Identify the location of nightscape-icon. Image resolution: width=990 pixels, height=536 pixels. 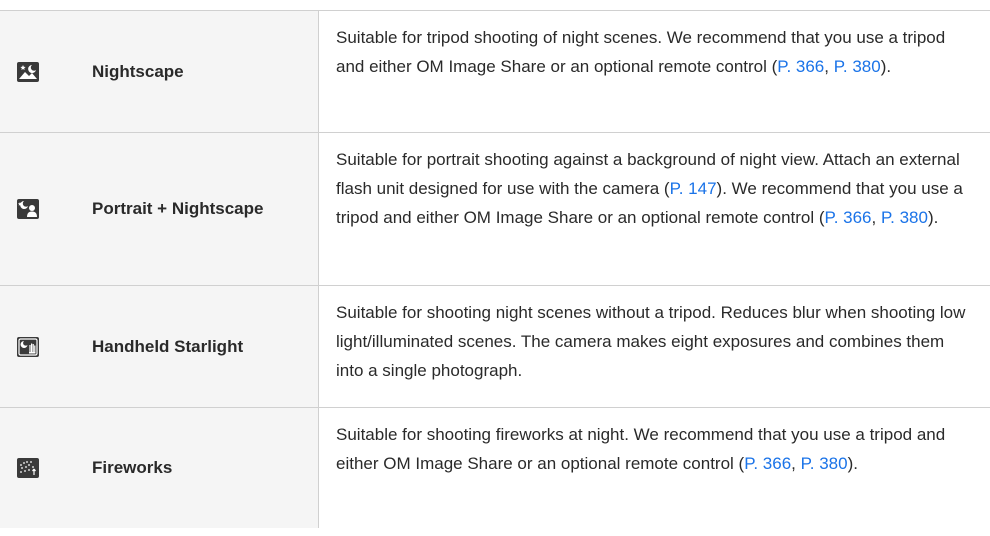
(28, 71).